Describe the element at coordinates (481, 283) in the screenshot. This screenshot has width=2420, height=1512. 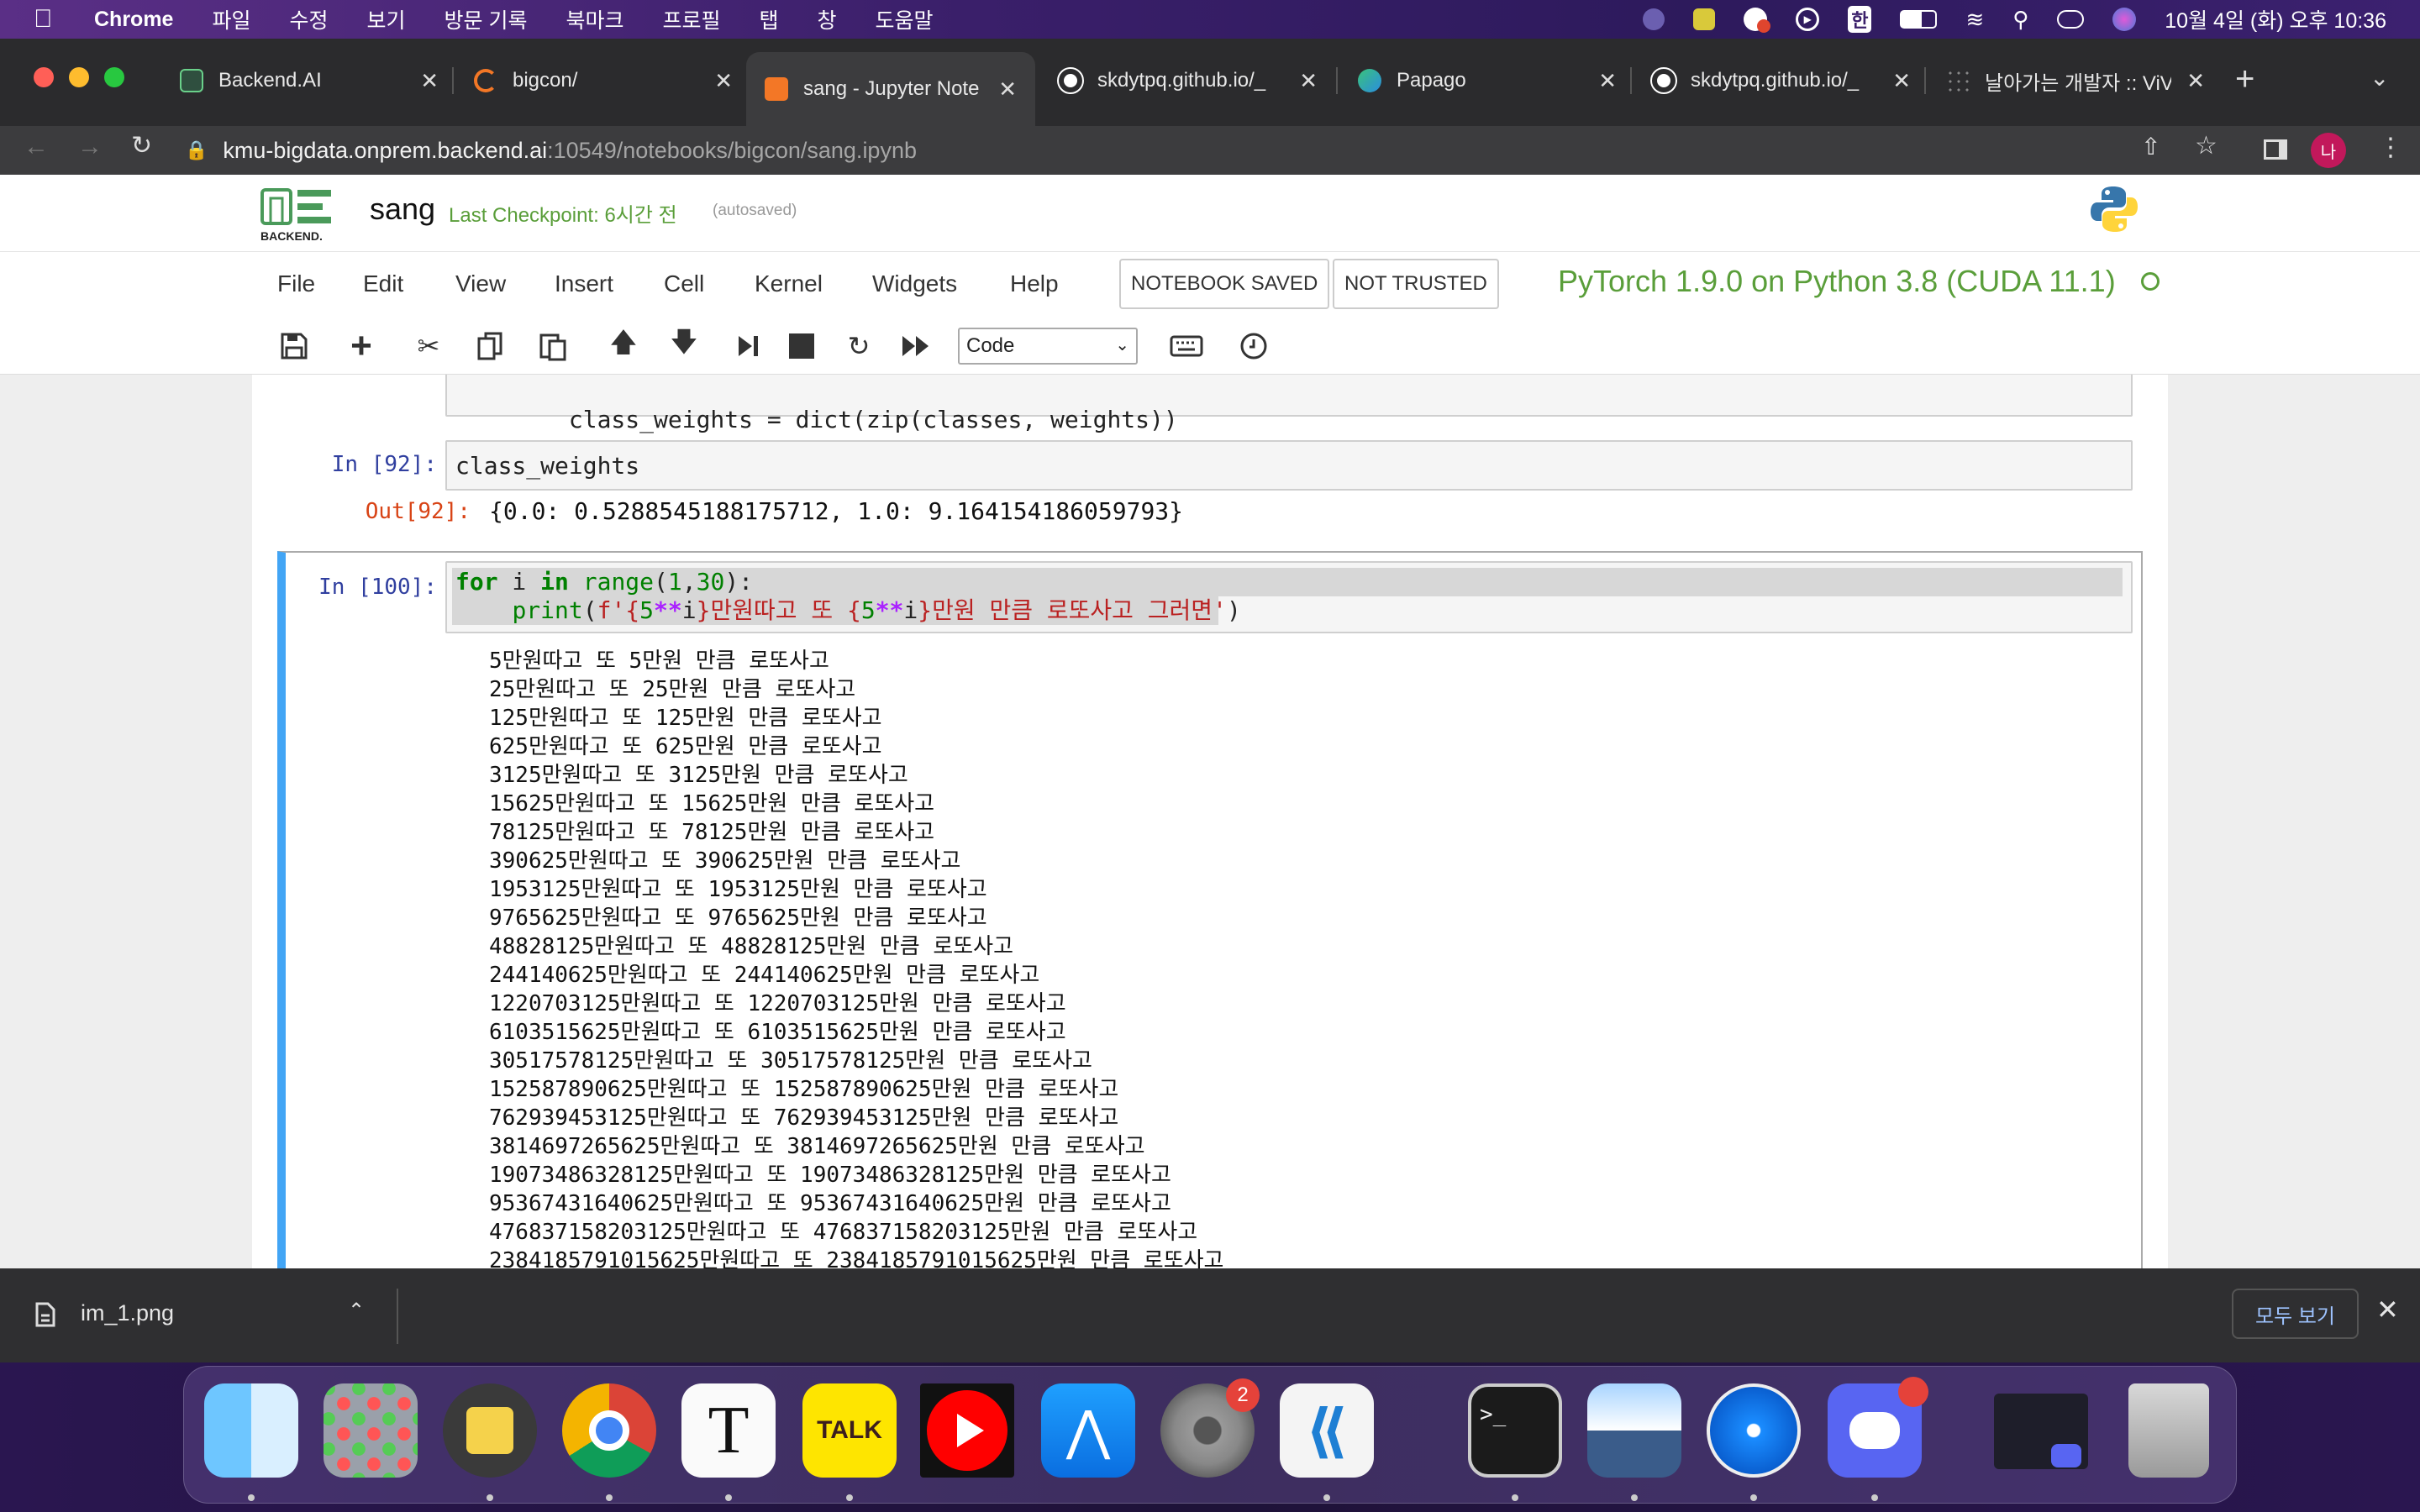
I see `menu-view: View` at that location.